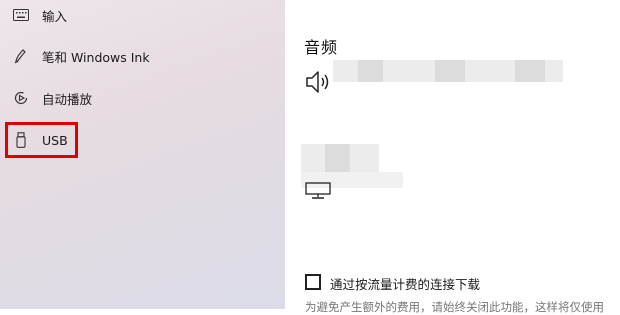 The image size is (620, 315). What do you see at coordinates (405, 284) in the screenshot?
I see `metered-connection-label: 通过按流量计费的连接下载` at bounding box center [405, 284].